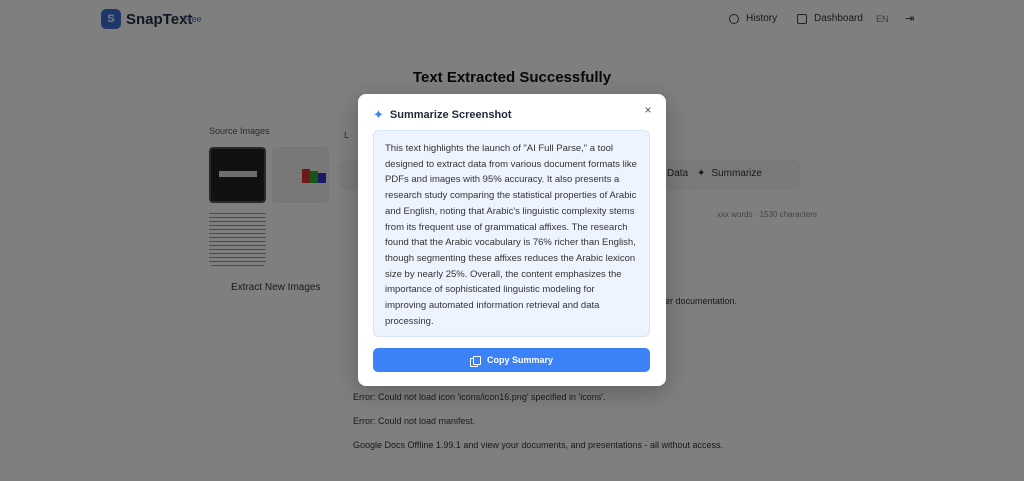 Image resolution: width=1024 pixels, height=481 pixels. I want to click on copy-icon, so click(475, 361).